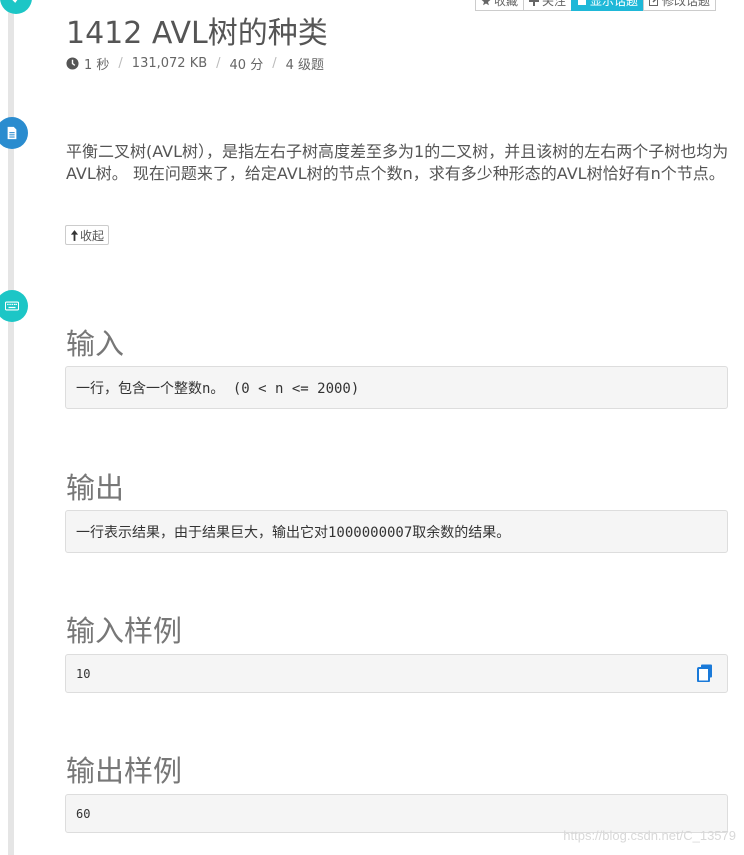  I want to click on output-description: 一行表示结果，由于结果巨大，输出它对1000000007取余数的结果。, so click(396, 531).